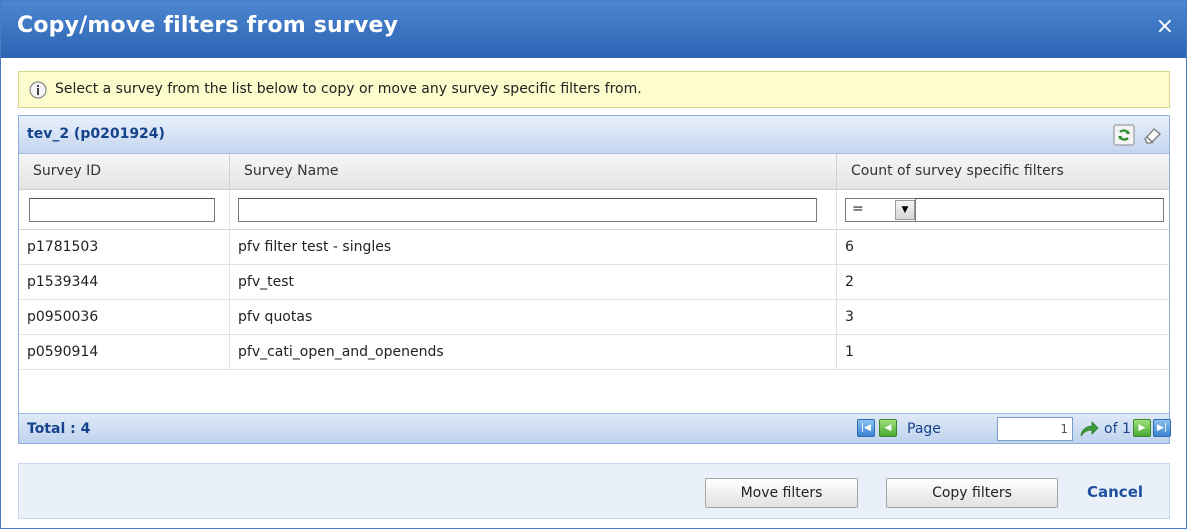 The image size is (1187, 529). What do you see at coordinates (124, 172) in the screenshot?
I see `col-survey-id: Survey ID` at bounding box center [124, 172].